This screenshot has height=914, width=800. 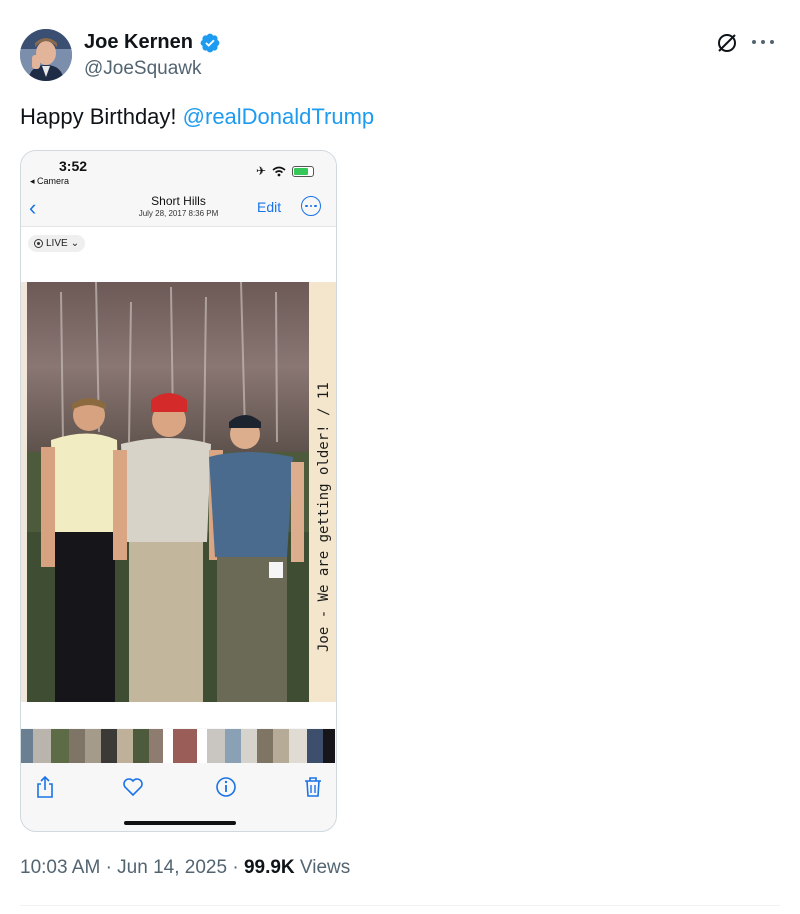 I want to click on handwritten-note: Joe - We are getting older! / 11, so click(x=324, y=517).